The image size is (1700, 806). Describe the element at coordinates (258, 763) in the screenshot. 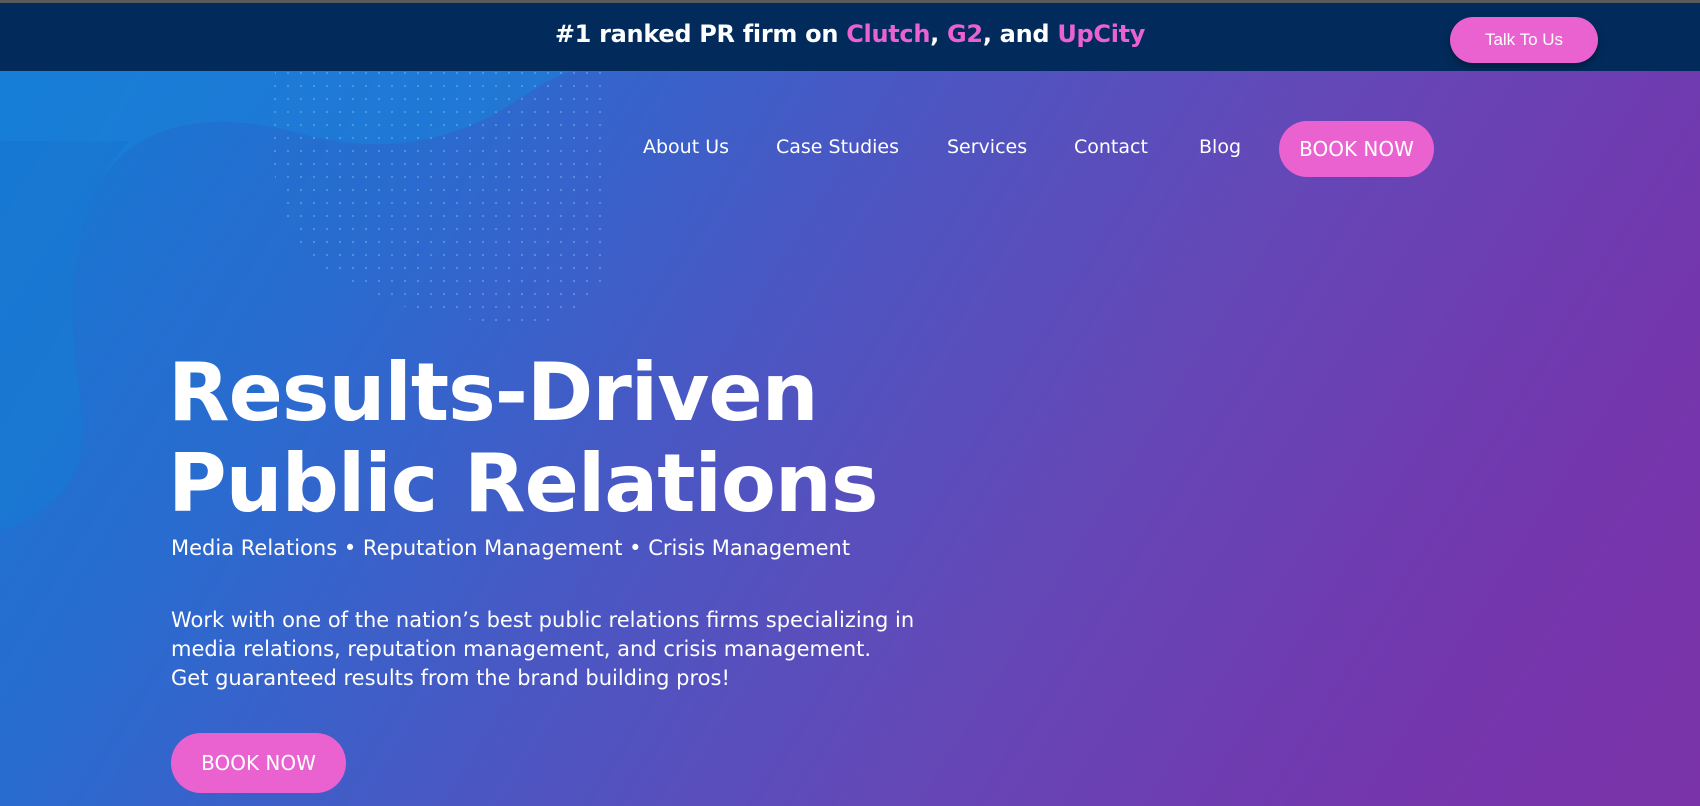

I see `hero-book-now-button: BOOK NOW` at that location.